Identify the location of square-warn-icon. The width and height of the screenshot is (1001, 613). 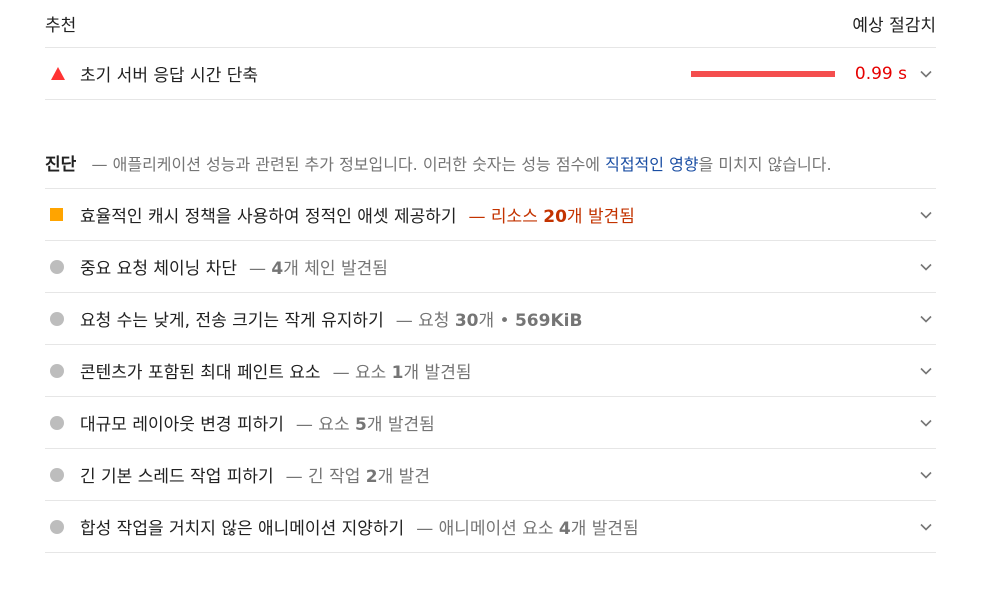
(56, 214).